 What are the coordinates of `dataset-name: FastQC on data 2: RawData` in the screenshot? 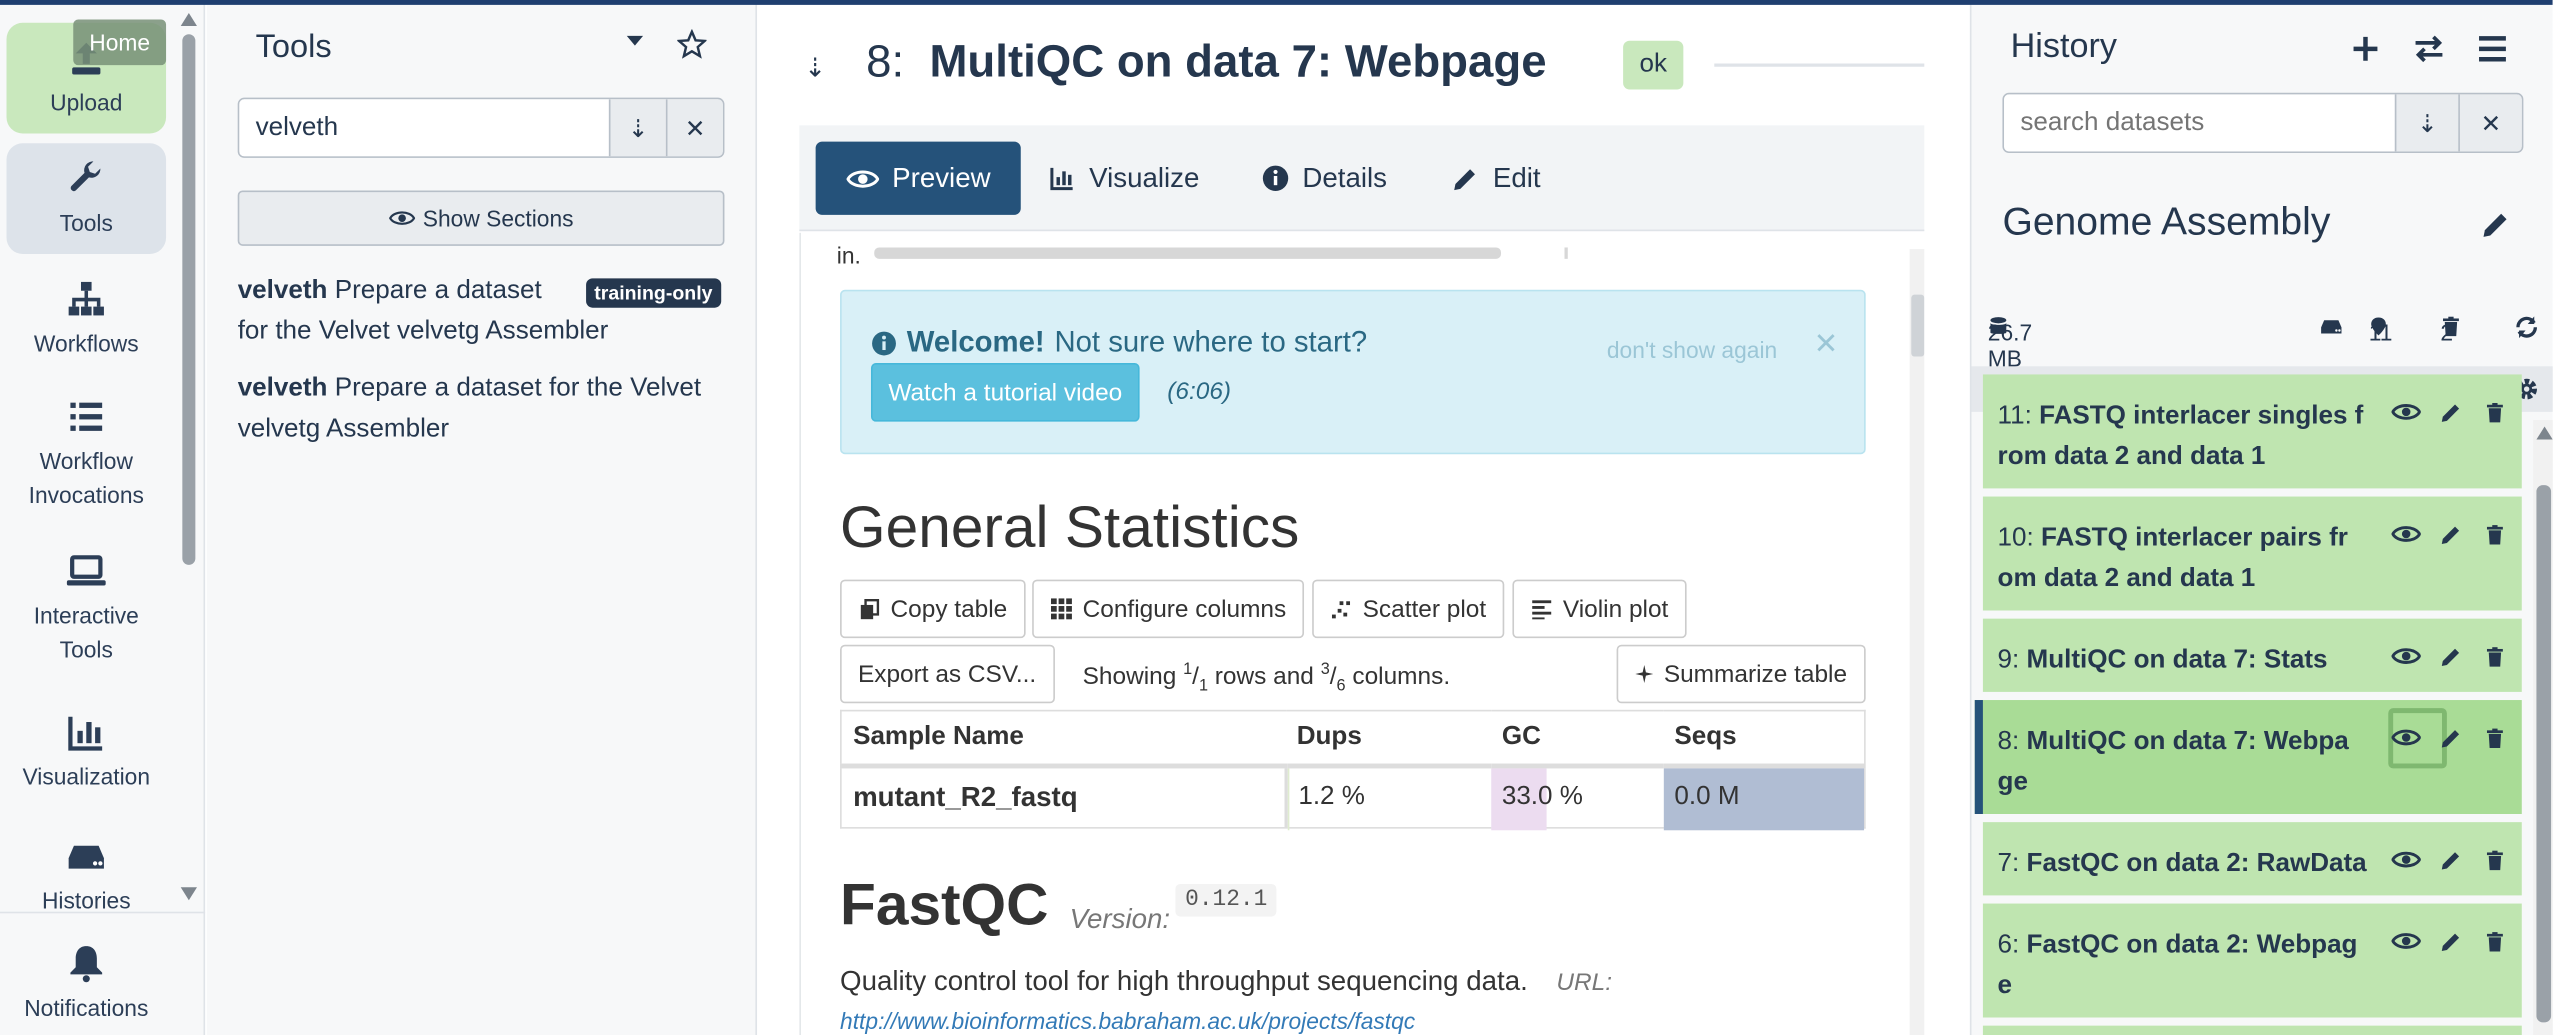 It's located at (2196, 863).